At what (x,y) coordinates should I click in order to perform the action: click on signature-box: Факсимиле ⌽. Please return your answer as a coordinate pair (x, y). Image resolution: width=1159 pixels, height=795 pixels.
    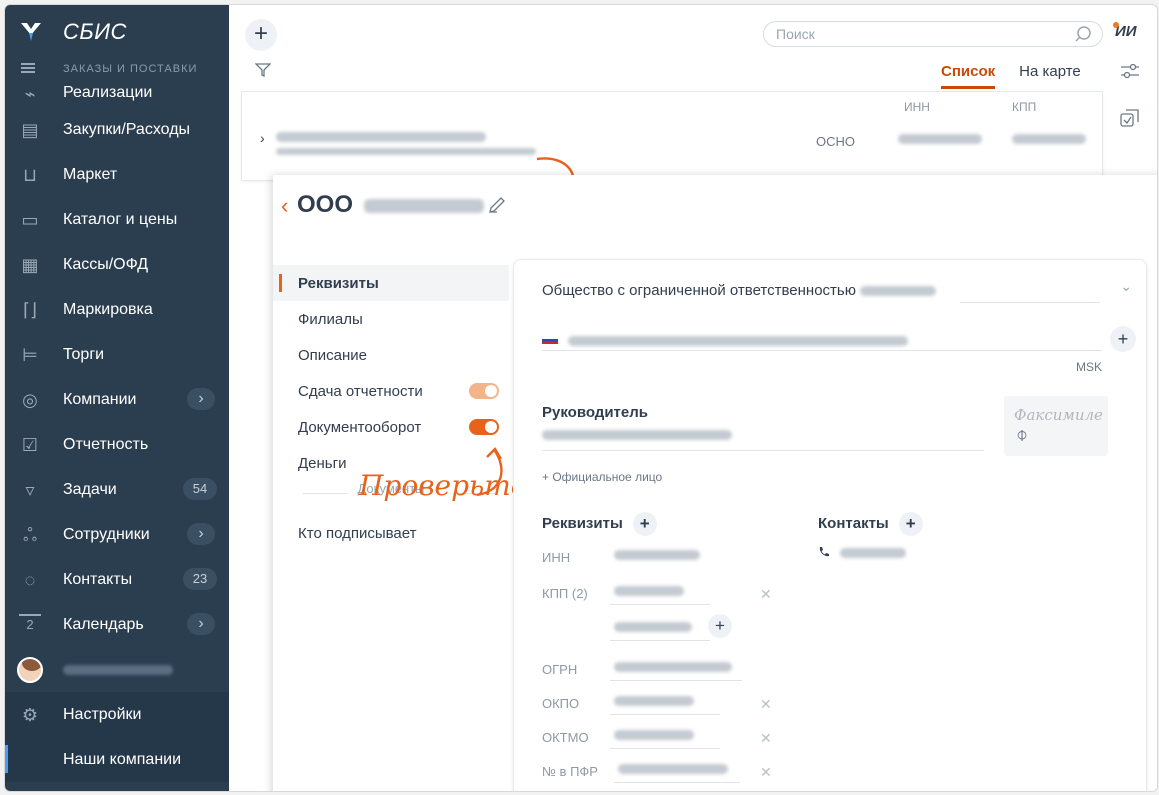
    Looking at the image, I should click on (1056, 426).